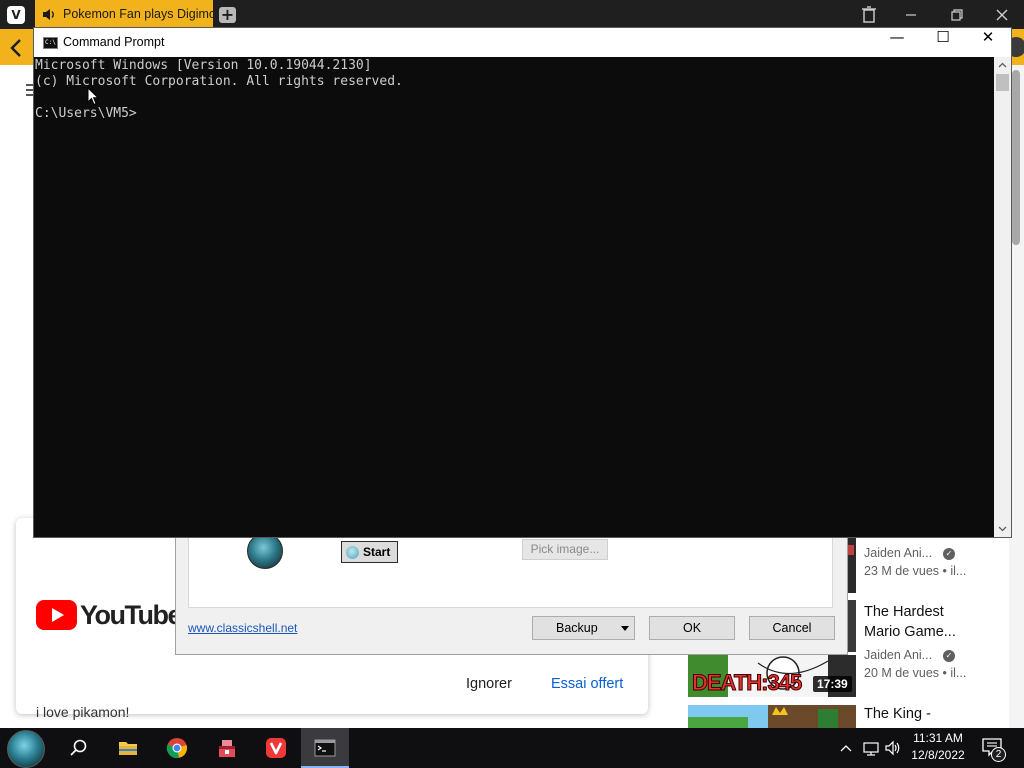 This screenshot has height=768, width=1024. I want to click on back-arrow-icon, so click(17, 48).